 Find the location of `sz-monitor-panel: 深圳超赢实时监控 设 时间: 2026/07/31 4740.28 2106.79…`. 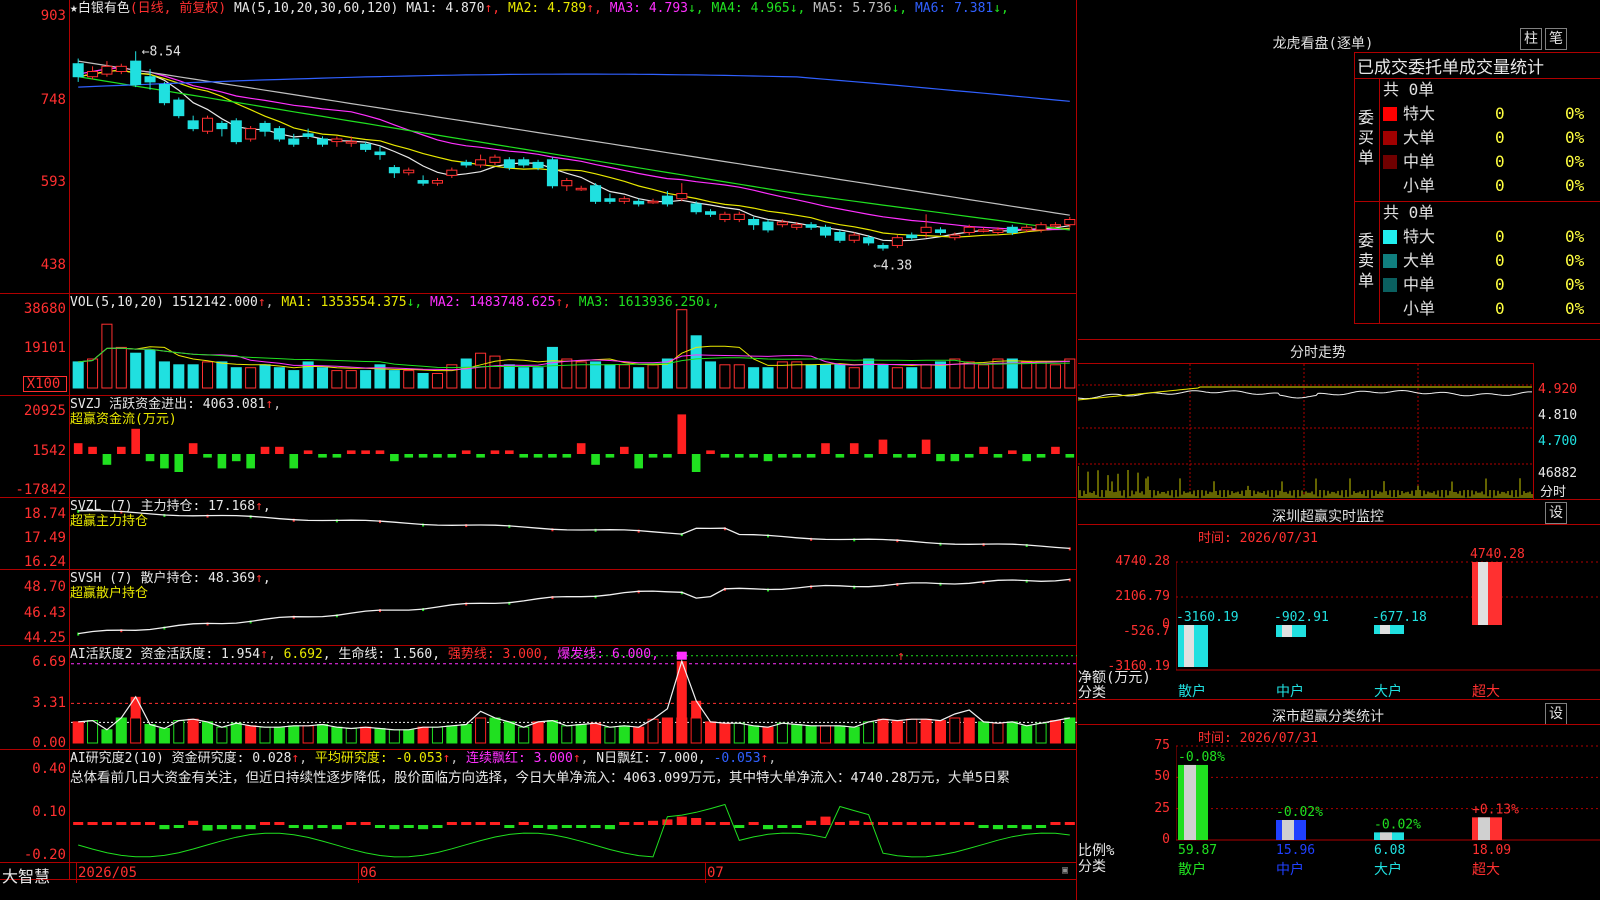

sz-monitor-panel: 深圳超赢实时监控 设 时间: 2026/07/31 4740.28 2106.79… is located at coordinates (1339, 600).